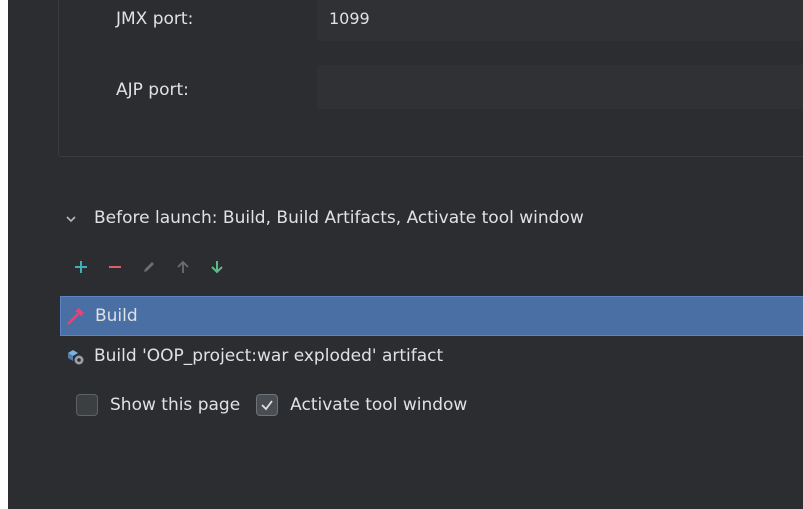 Image resolution: width=803 pixels, height=509 pixels. Describe the element at coordinates (560, 87) in the screenshot. I see `ajp-port-input` at that location.